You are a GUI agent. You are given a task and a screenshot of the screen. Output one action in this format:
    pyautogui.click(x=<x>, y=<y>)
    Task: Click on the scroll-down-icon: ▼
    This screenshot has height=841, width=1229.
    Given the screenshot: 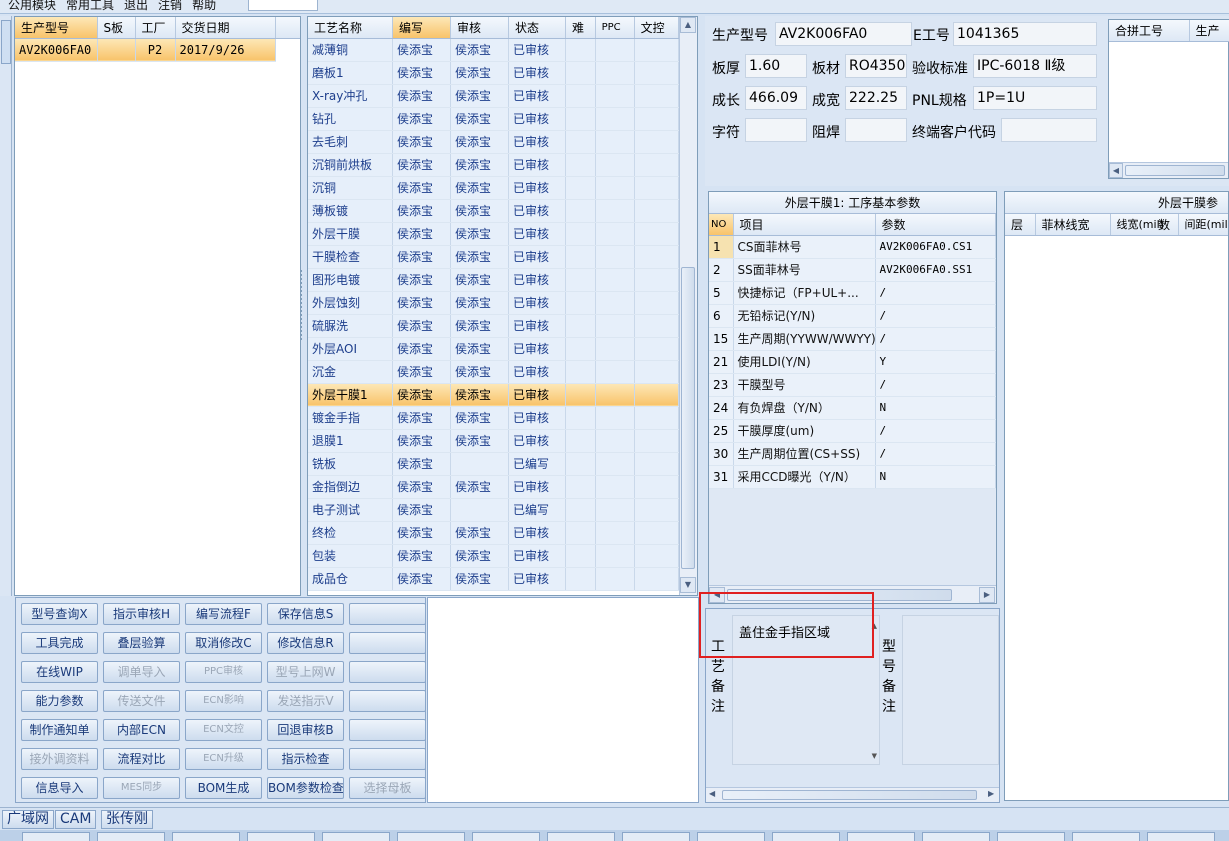 What is the action you would take?
    pyautogui.click(x=874, y=756)
    